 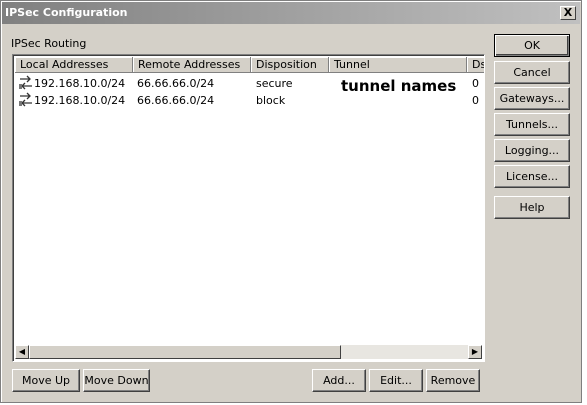 What do you see at coordinates (475, 352) in the screenshot?
I see `scroll-right-arrow-icon: ▶` at bounding box center [475, 352].